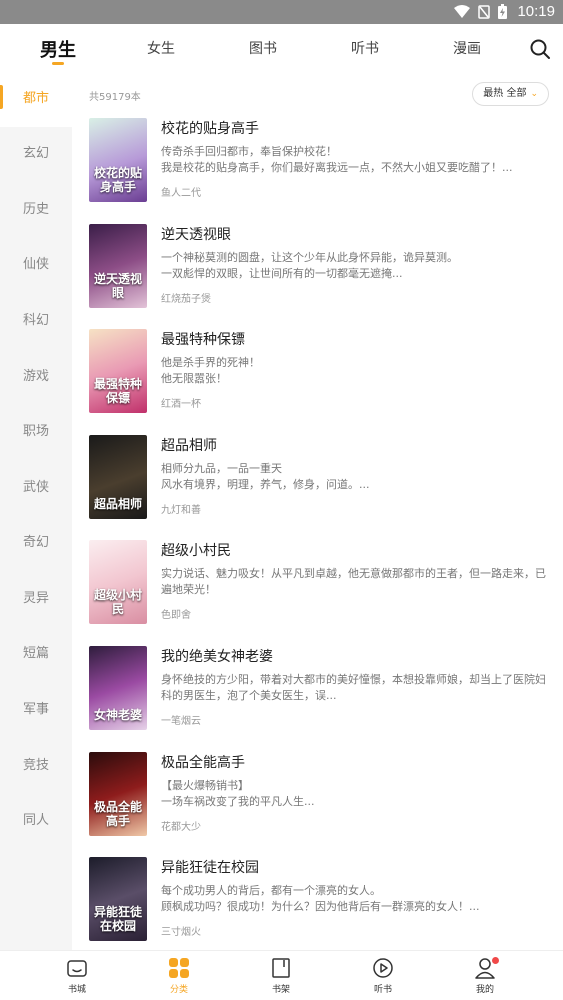  I want to click on book-author: 三寸烟火, so click(181, 932).